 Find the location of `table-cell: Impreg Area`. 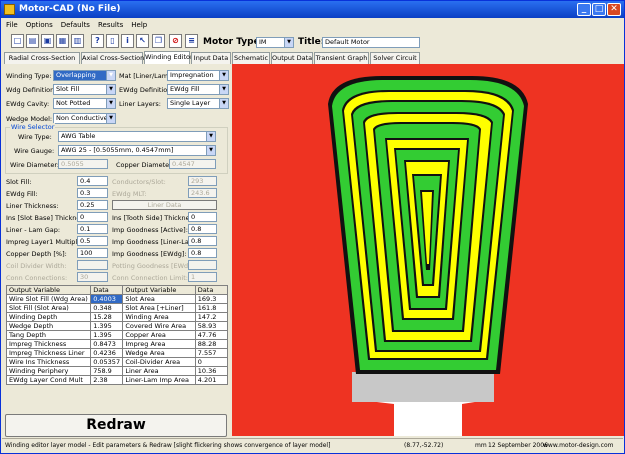

table-cell: Impreg Area is located at coordinates (159, 344).